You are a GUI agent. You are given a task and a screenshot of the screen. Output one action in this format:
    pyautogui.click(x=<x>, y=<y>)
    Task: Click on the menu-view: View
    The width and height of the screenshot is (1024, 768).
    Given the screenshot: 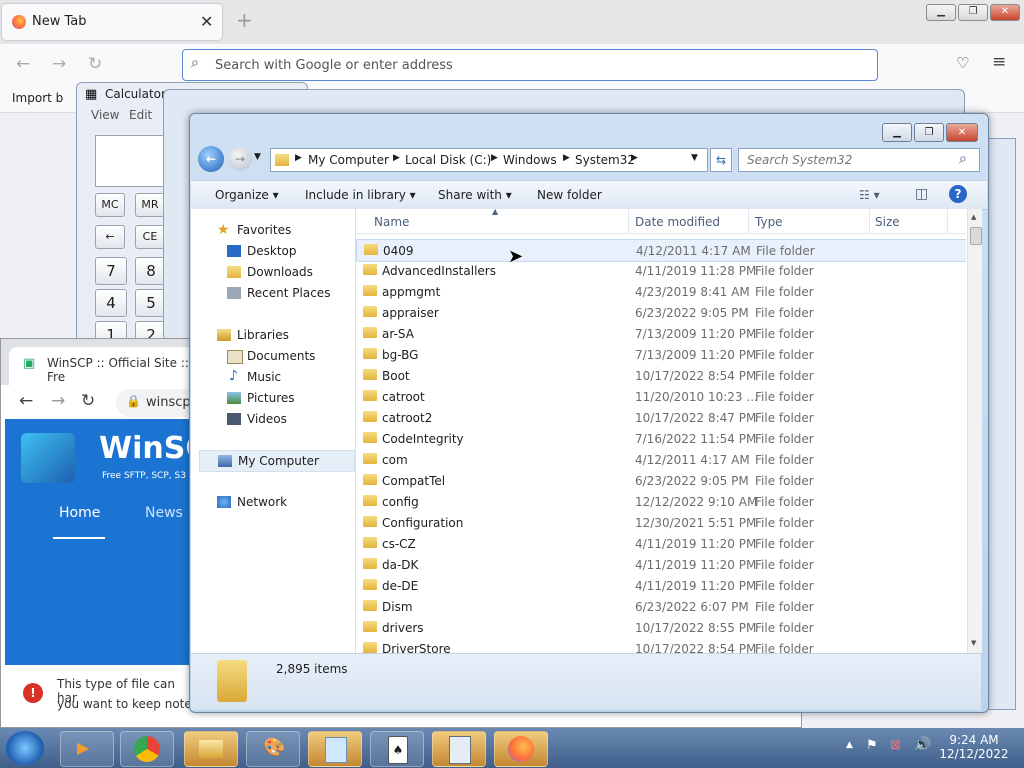 What is the action you would take?
    pyautogui.click(x=105, y=115)
    